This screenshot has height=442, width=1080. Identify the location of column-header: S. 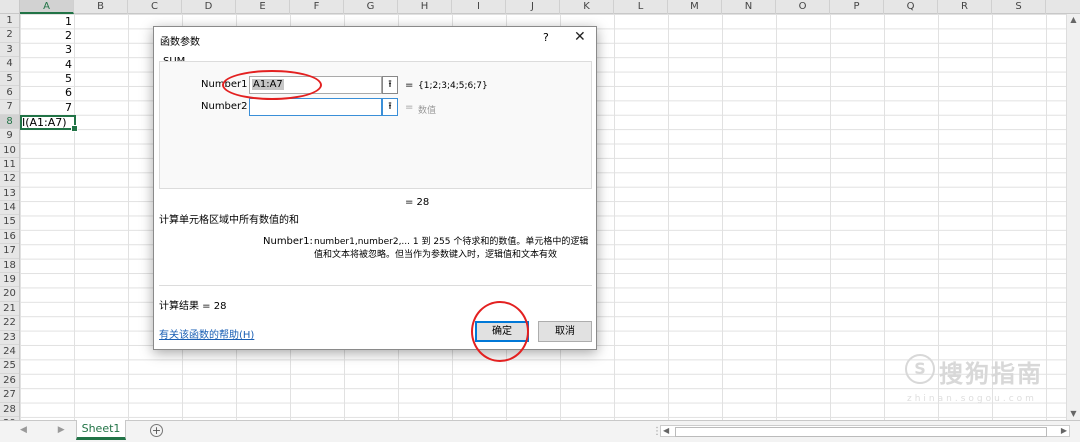
(1019, 7).